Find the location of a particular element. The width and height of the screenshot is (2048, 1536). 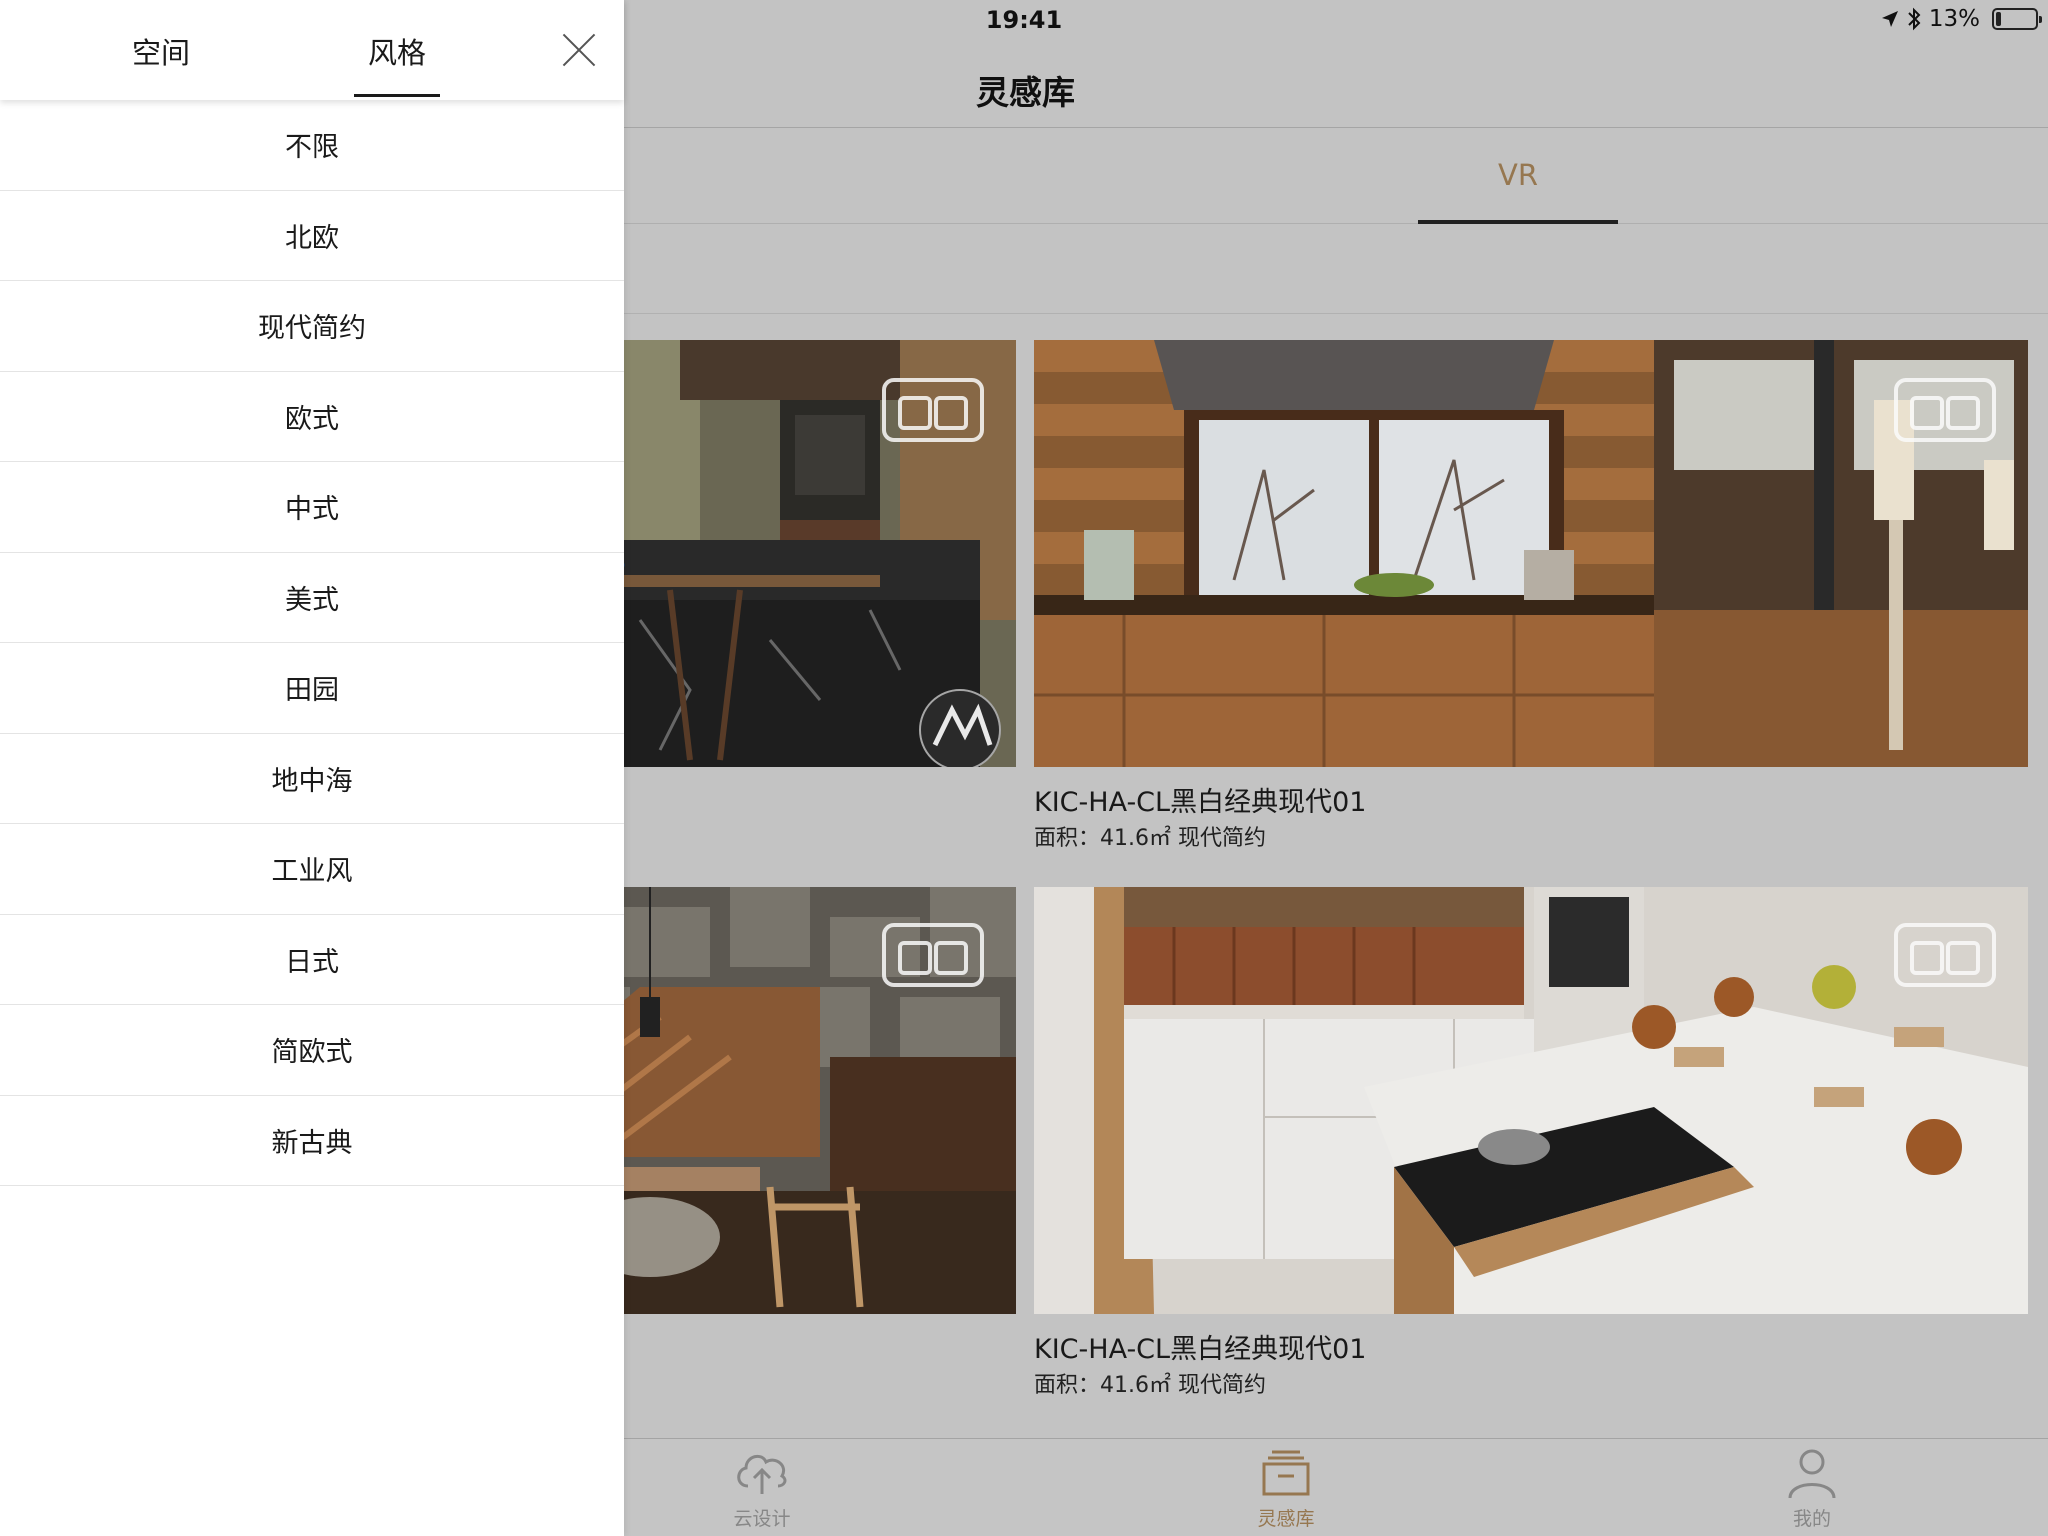

style-item: 新古典 is located at coordinates (312, 1141).